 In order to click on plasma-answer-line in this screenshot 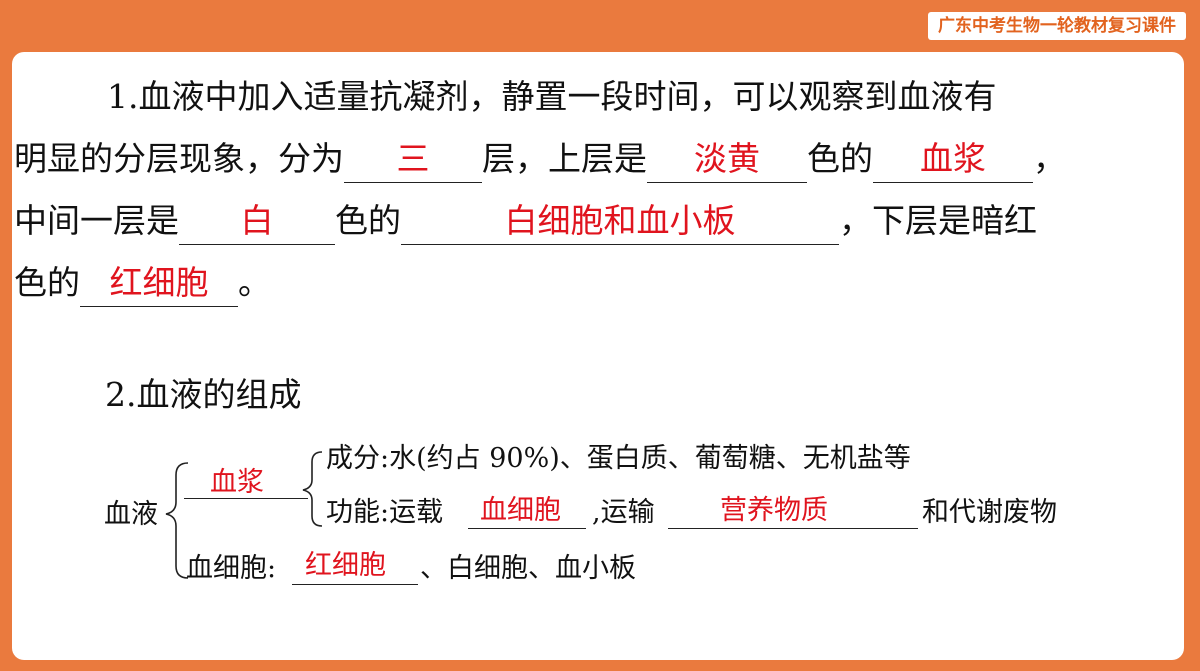, I will do `click(246, 498)`.